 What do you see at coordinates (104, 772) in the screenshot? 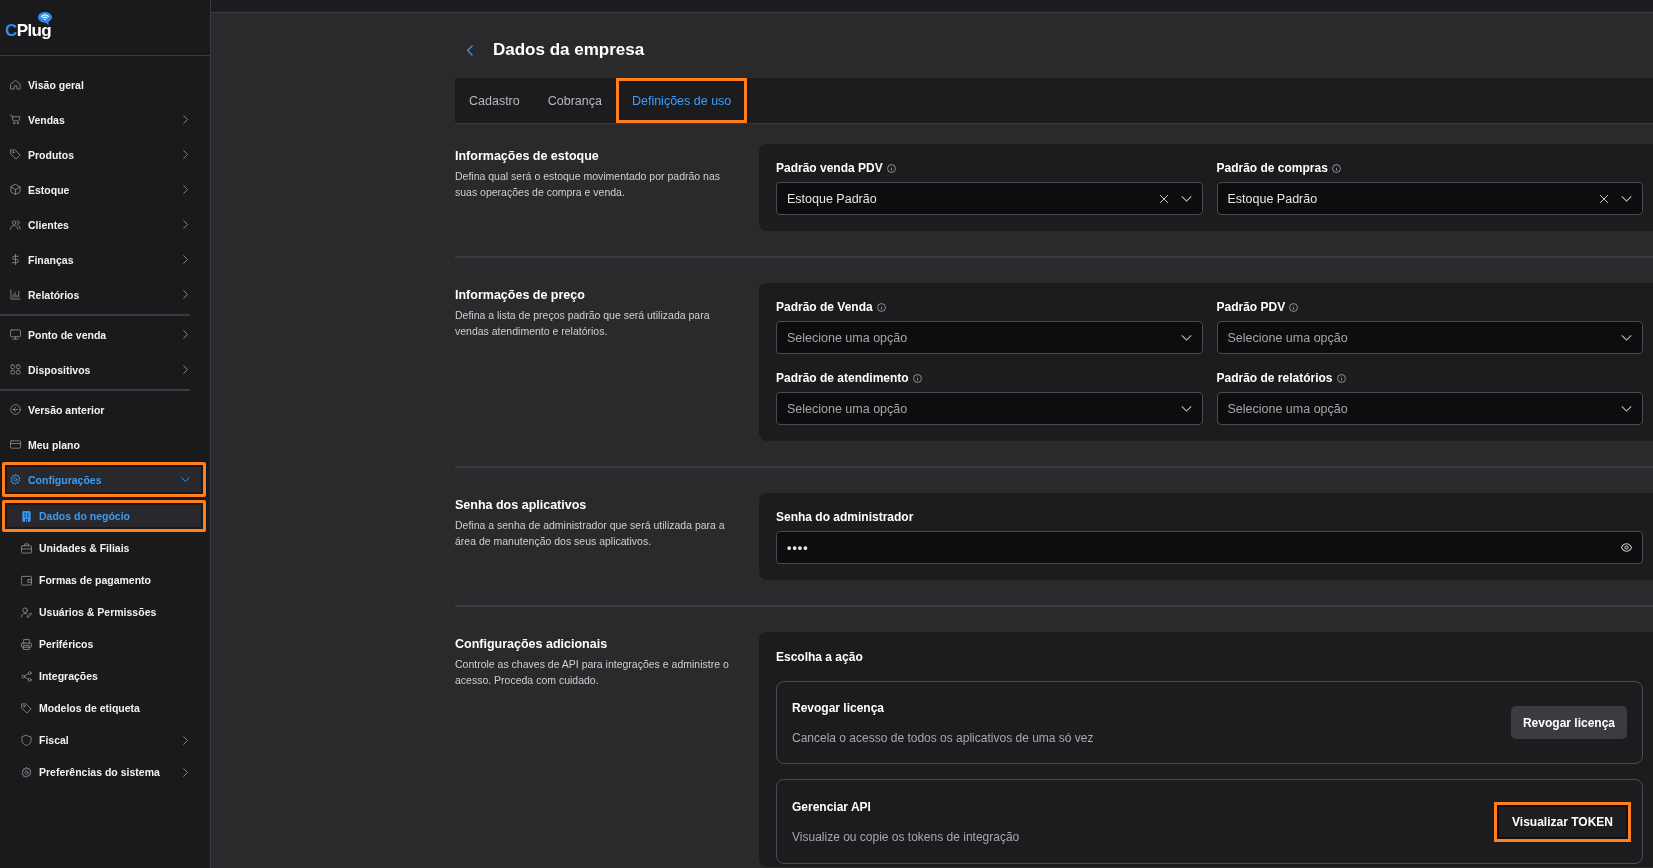
I see `nav-subitem: Preferências do sistema` at bounding box center [104, 772].